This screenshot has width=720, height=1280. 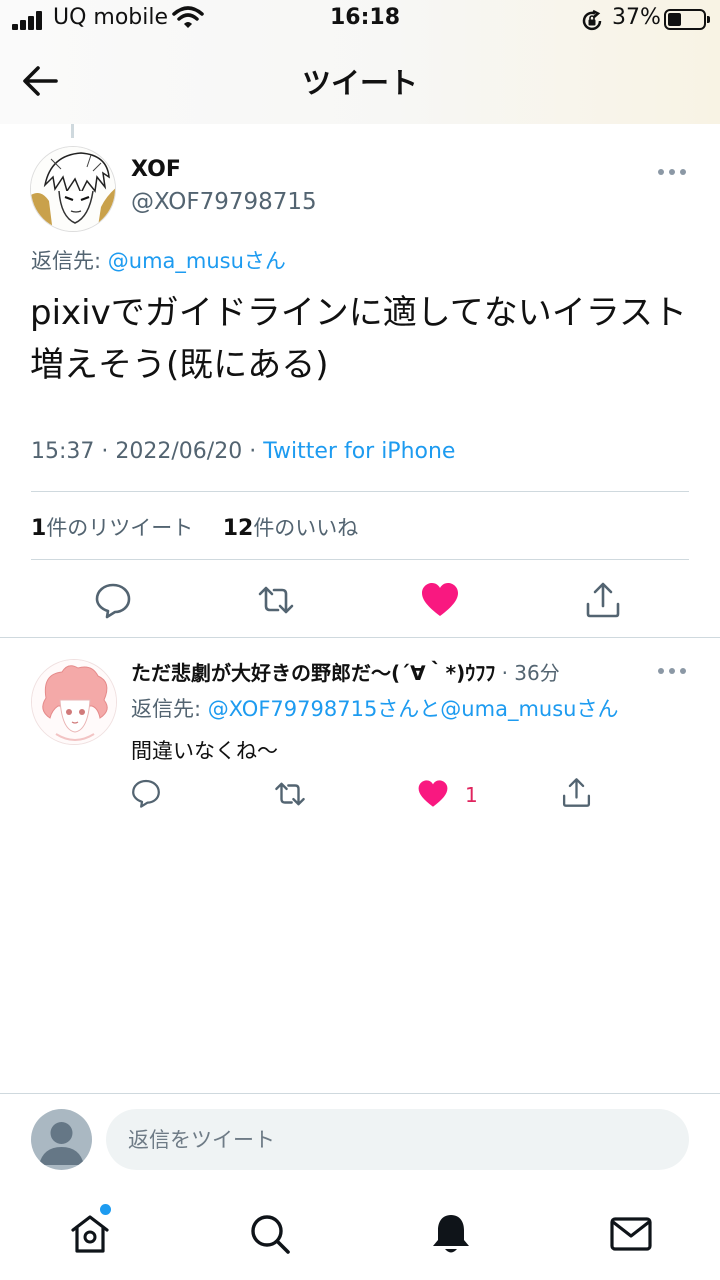 What do you see at coordinates (471, 795) in the screenshot?
I see `reply-like-count: 1` at bounding box center [471, 795].